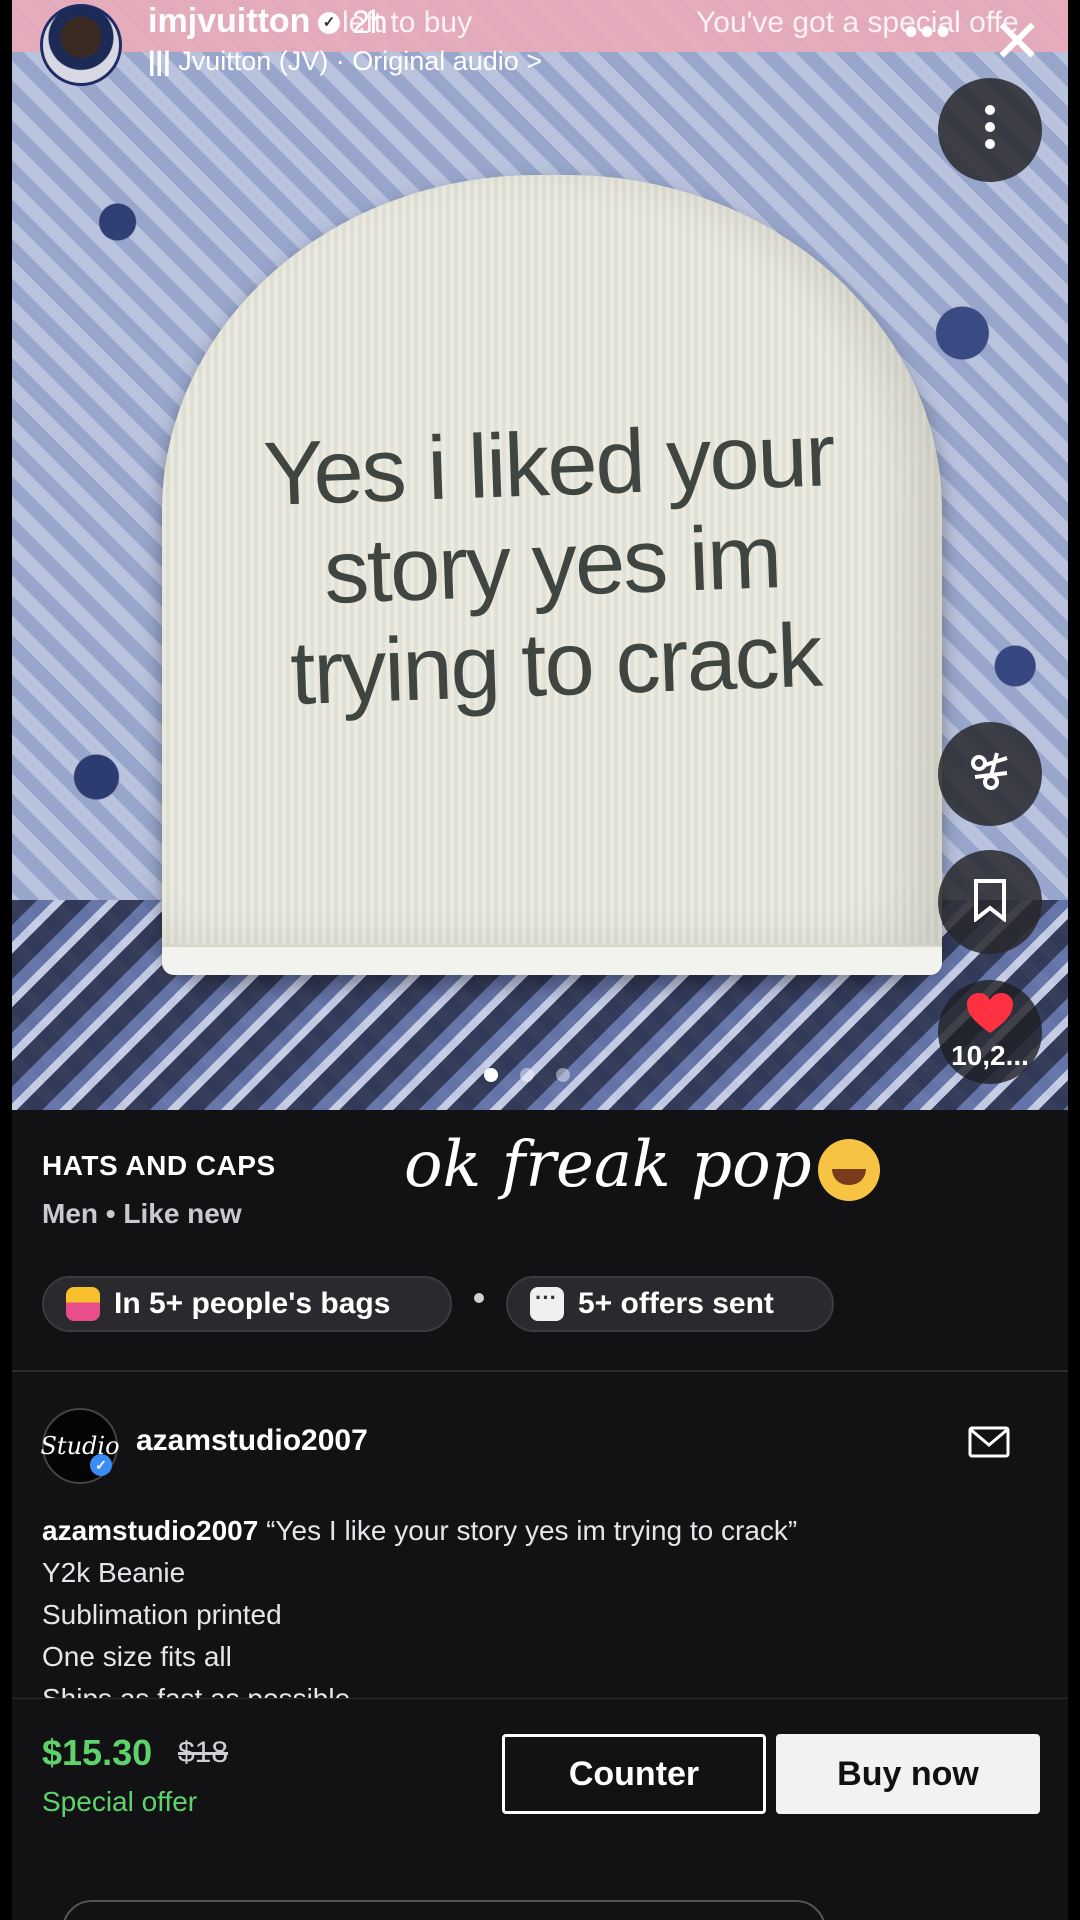  What do you see at coordinates (634, 1774) in the screenshot?
I see `counter-button: Counter` at bounding box center [634, 1774].